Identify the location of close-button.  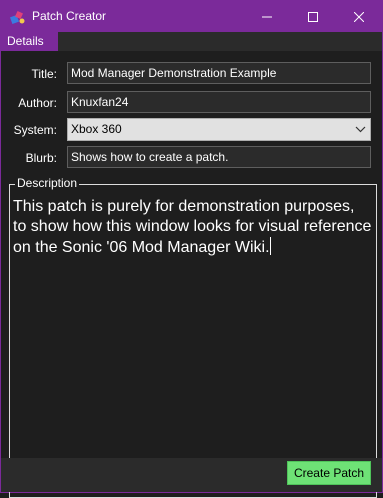
(359, 16).